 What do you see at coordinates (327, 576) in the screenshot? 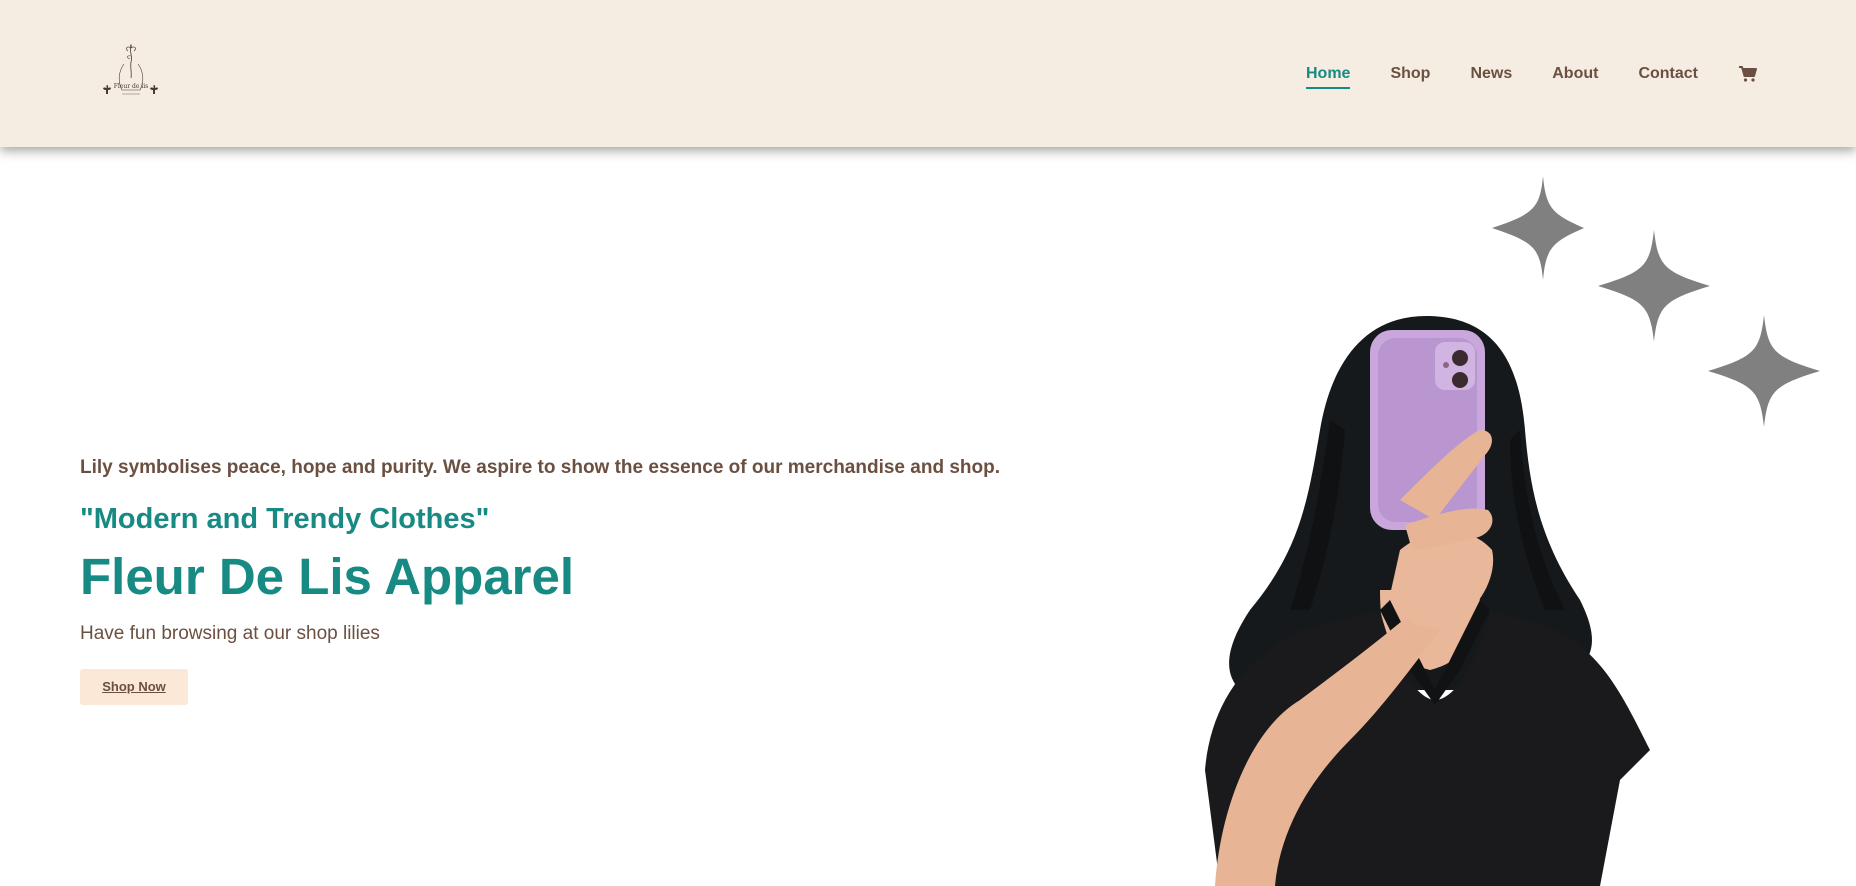
I see `hero-title: Fleur De Lis Apparel` at bounding box center [327, 576].